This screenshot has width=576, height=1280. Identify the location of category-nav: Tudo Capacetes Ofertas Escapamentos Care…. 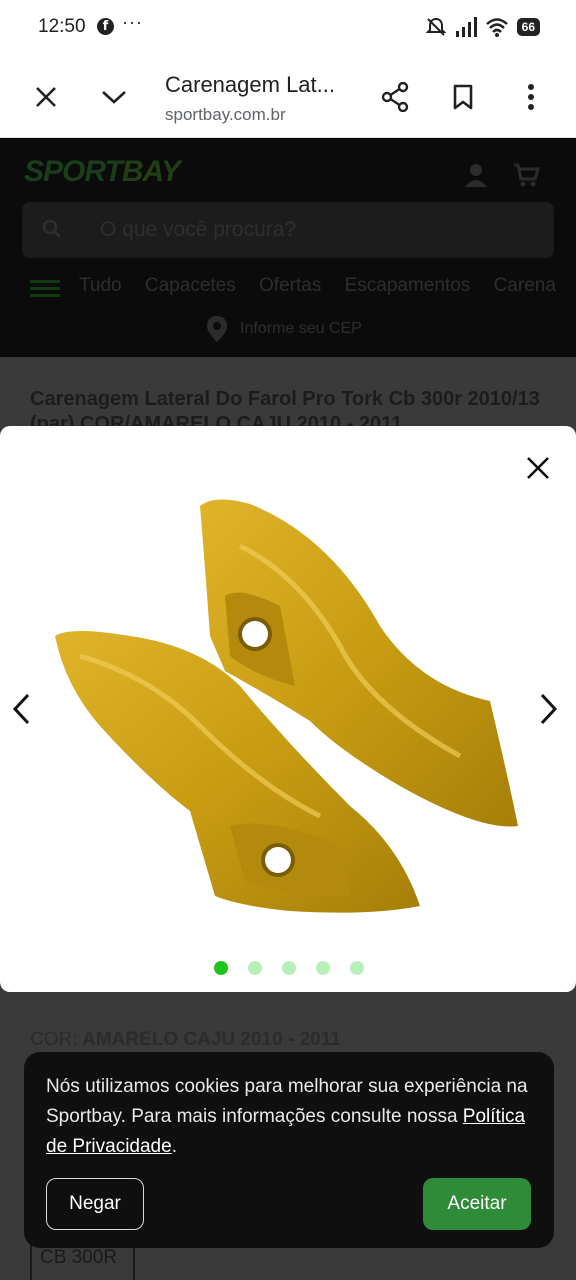
(288, 287).